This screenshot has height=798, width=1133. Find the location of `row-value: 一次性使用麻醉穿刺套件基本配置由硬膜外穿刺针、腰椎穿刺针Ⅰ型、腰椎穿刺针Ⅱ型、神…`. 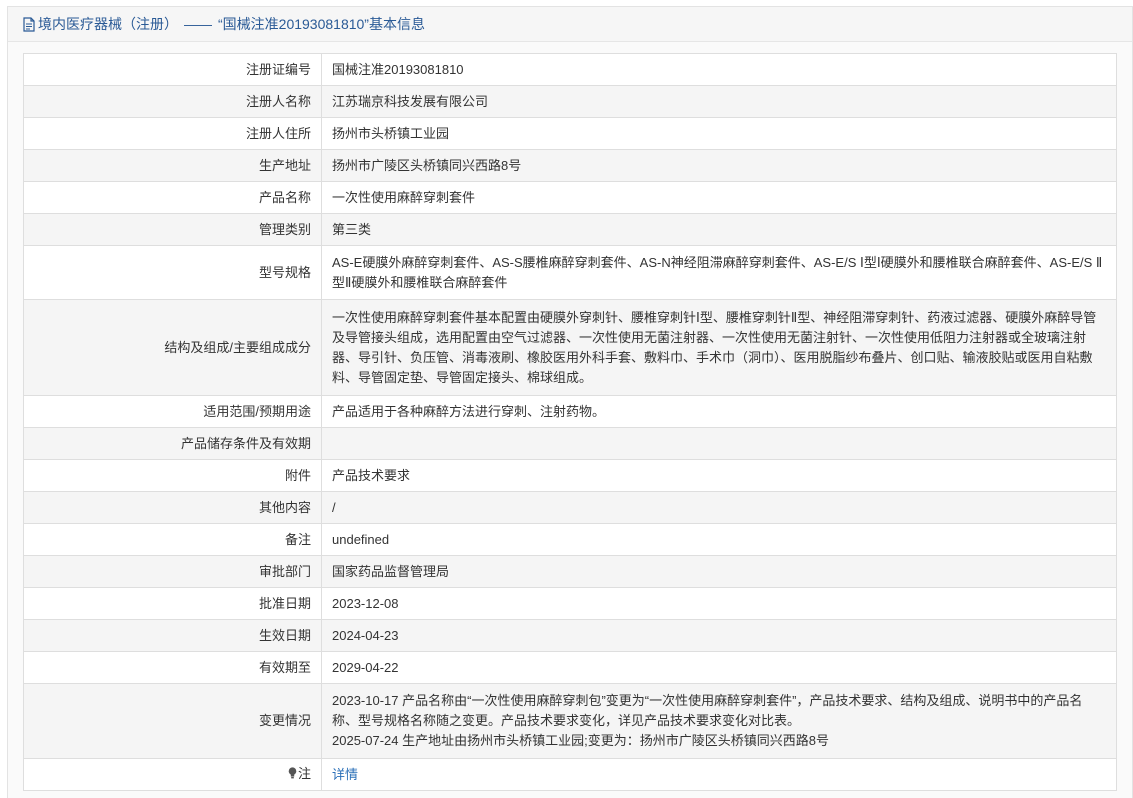

row-value: 一次性使用麻醉穿刺套件基本配置由硬膜外穿刺针、腰椎穿刺针Ⅰ型、腰椎穿刺针Ⅱ型、神… is located at coordinates (719, 347).